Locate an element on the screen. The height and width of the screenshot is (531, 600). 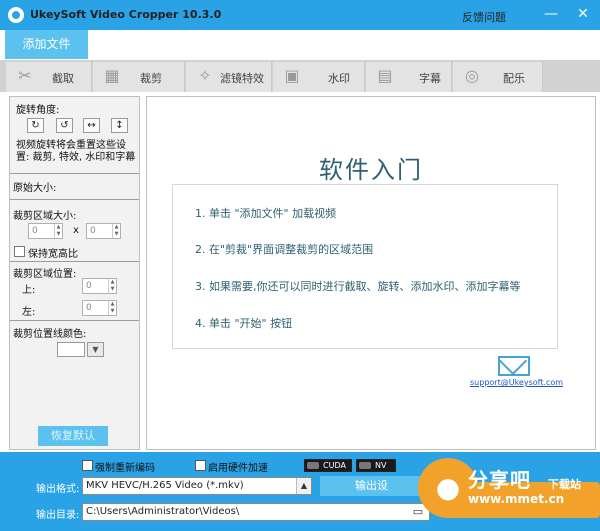
nvenc-badge: NV is located at coordinates (376, 465).